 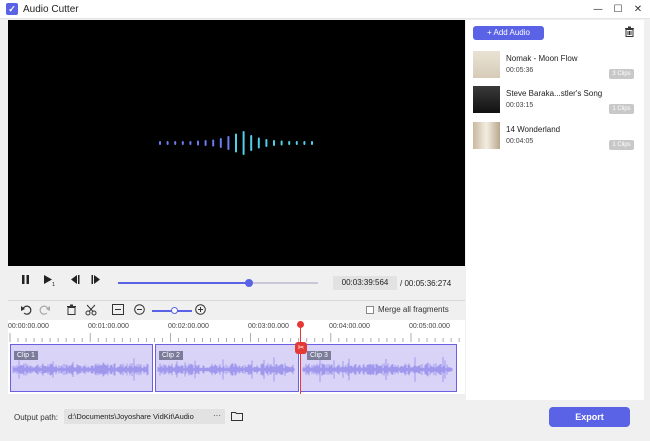 I want to click on add-audio-button: + Add Audio, so click(x=508, y=33).